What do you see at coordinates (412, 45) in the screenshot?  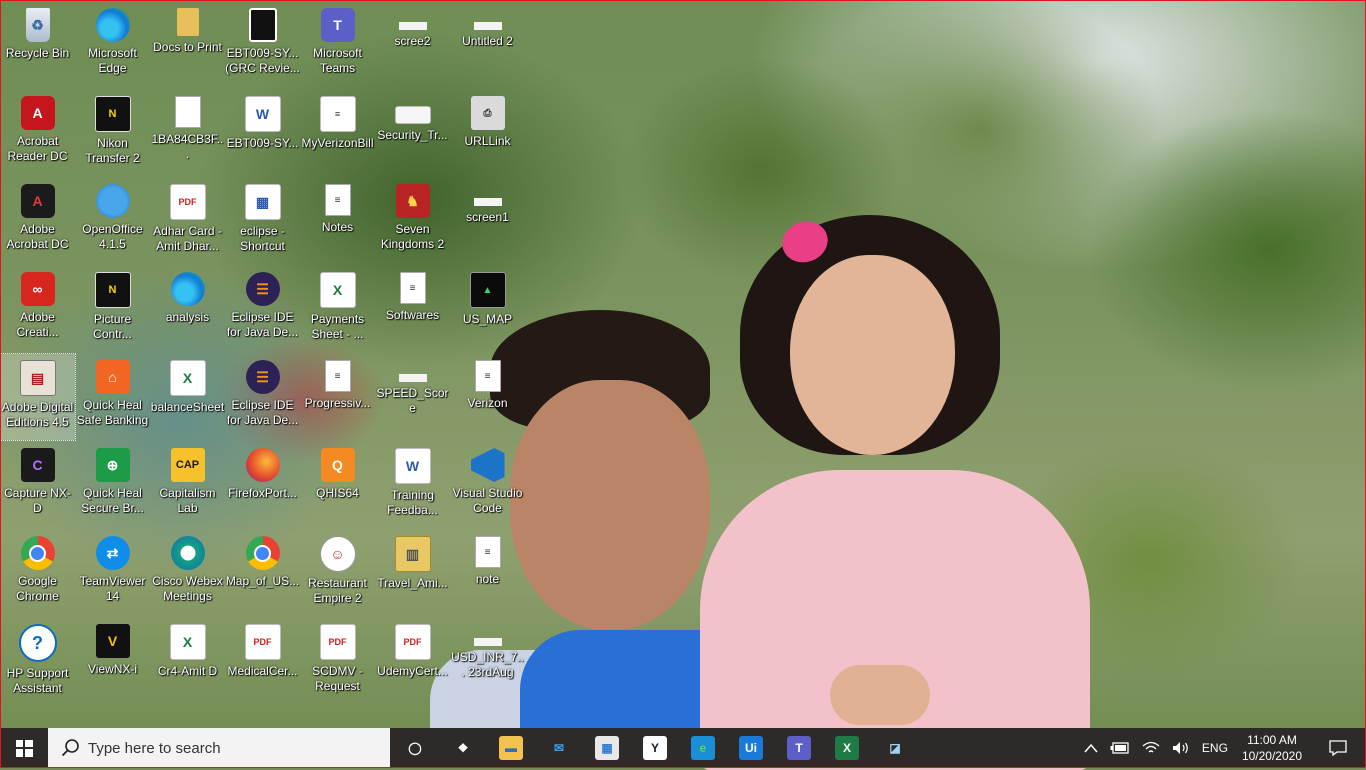 I see `desktop-icon: scree2` at bounding box center [412, 45].